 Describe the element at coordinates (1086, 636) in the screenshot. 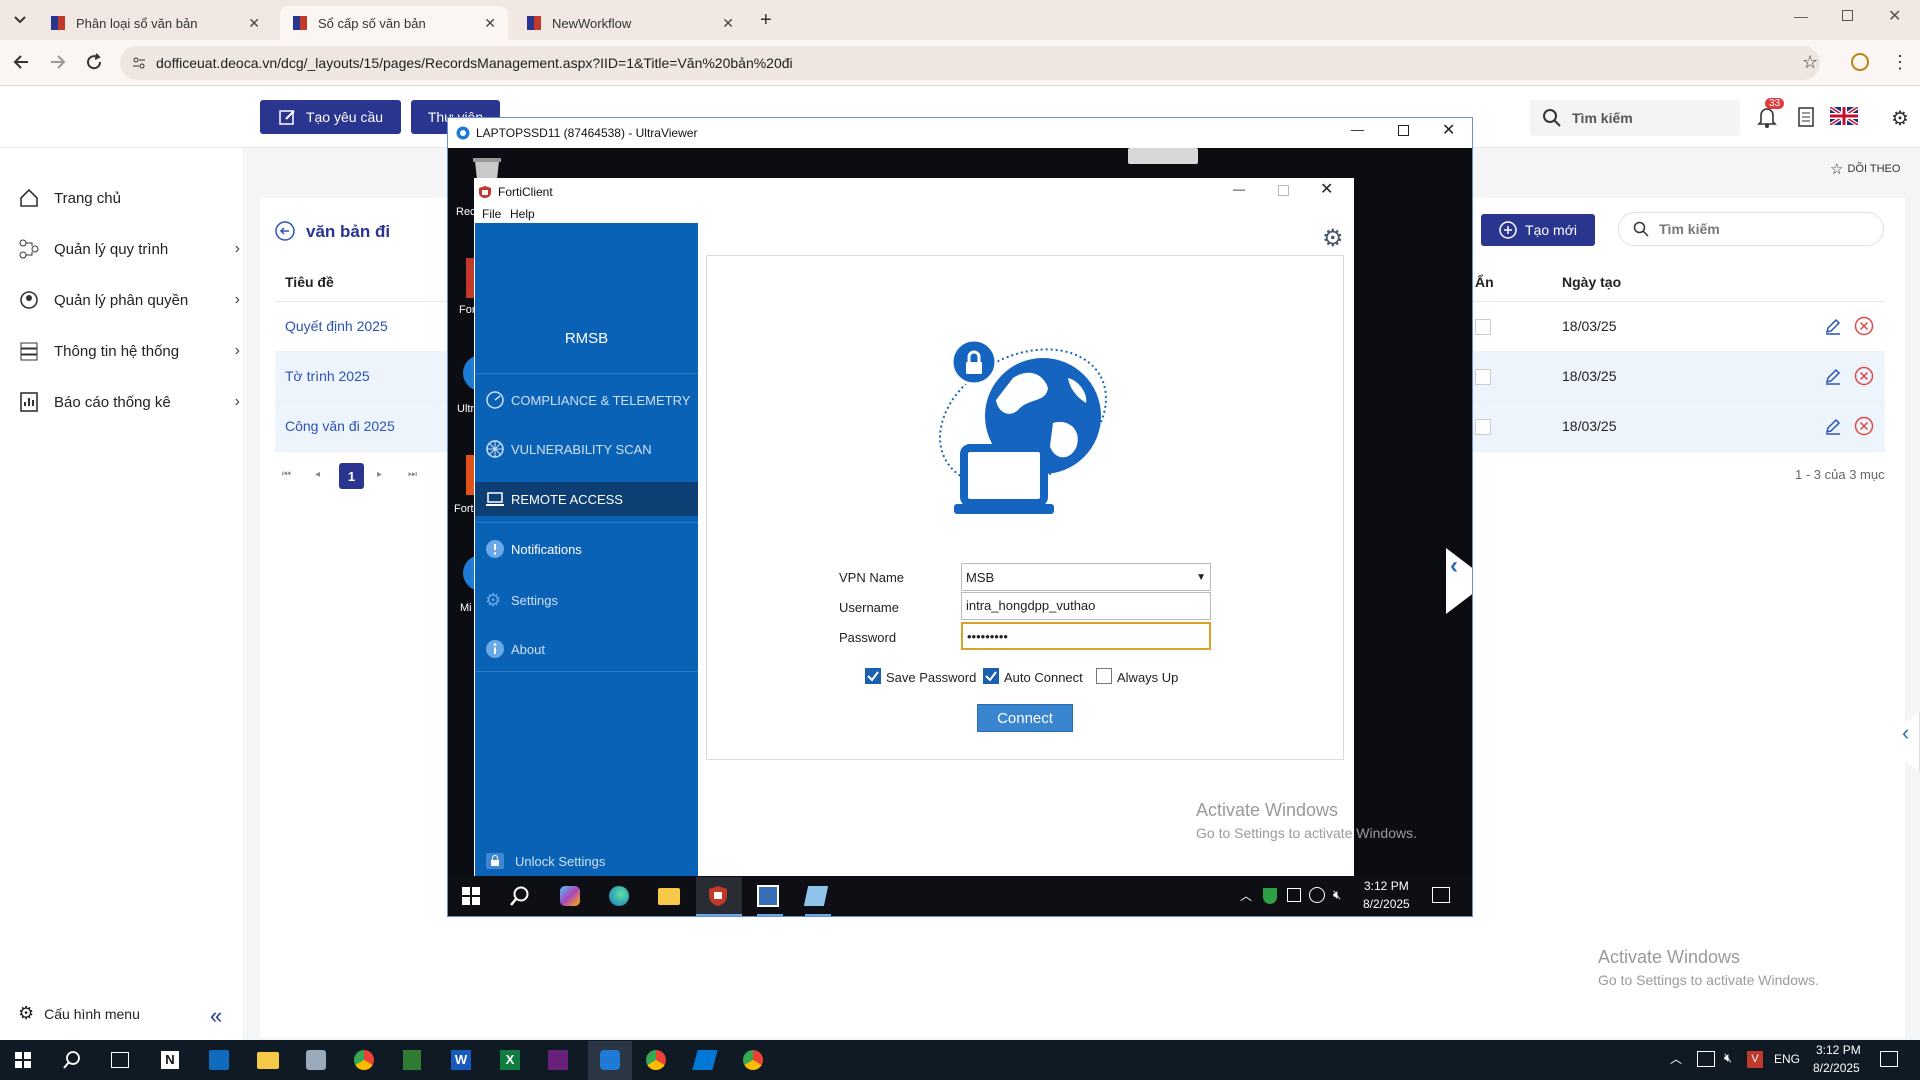

I see `password-input: •••••••••` at that location.